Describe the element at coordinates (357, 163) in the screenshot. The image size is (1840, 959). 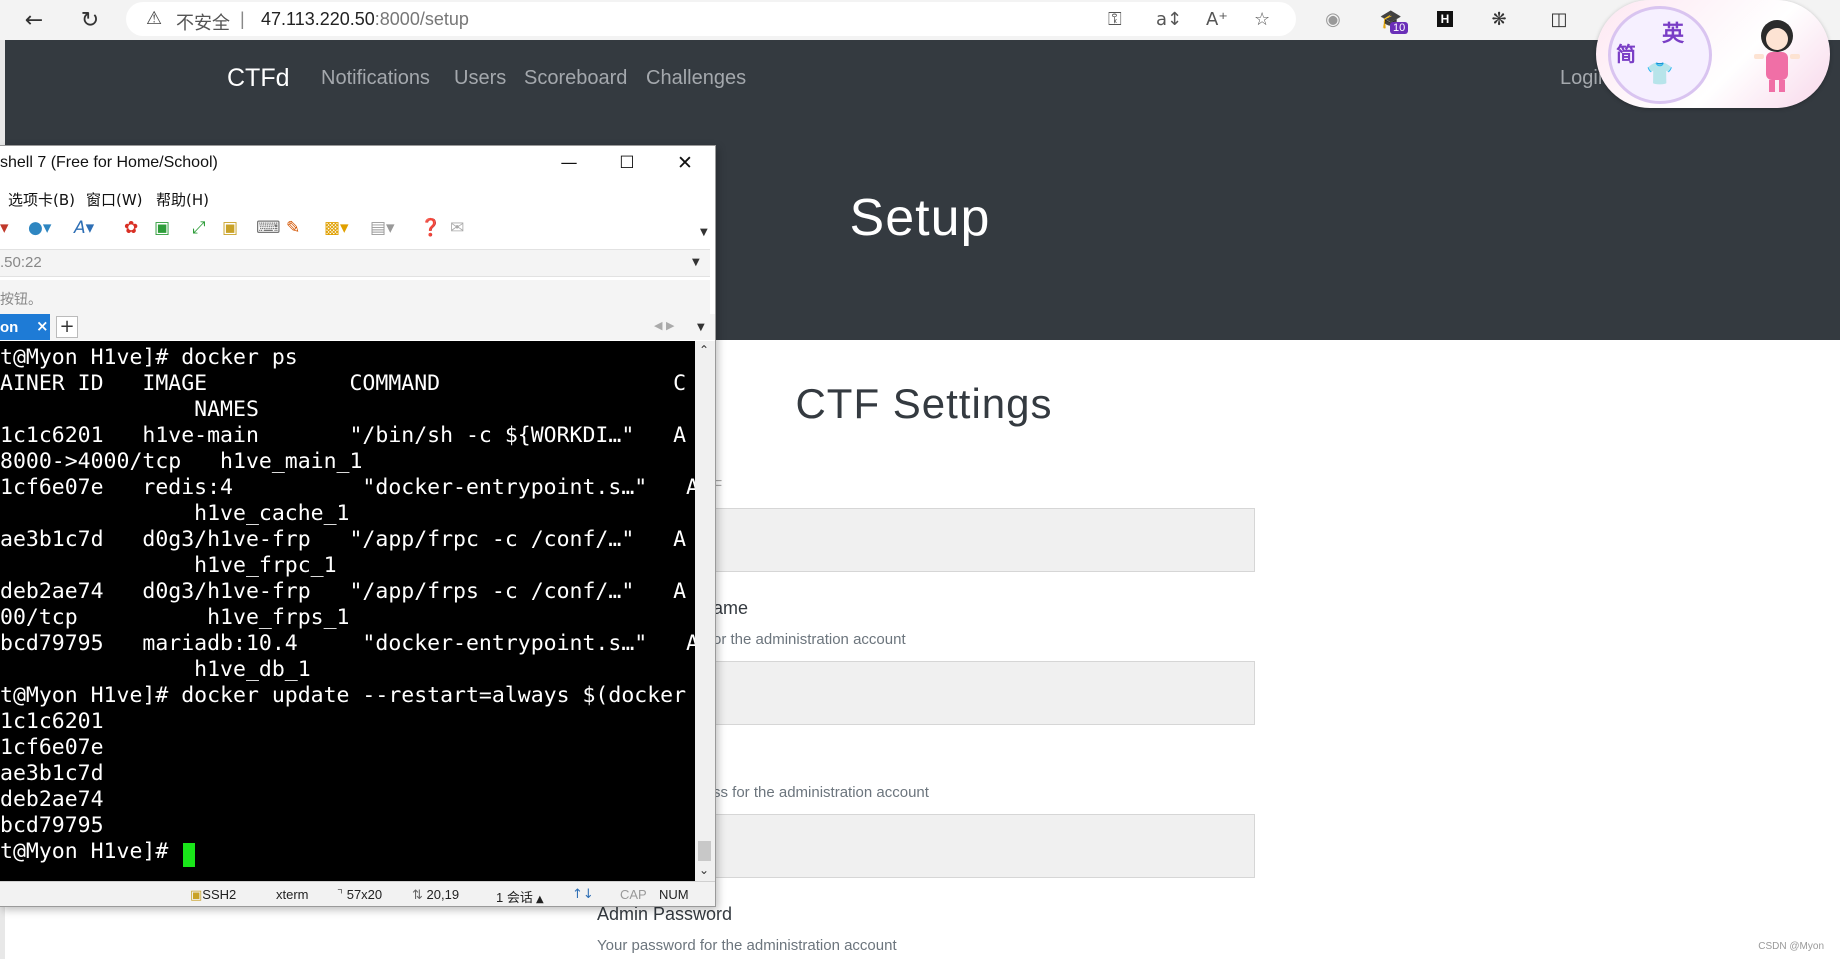
I see `xshell-titlebar: shell 7 (Free for Home/School) — ☐ ✕` at that location.